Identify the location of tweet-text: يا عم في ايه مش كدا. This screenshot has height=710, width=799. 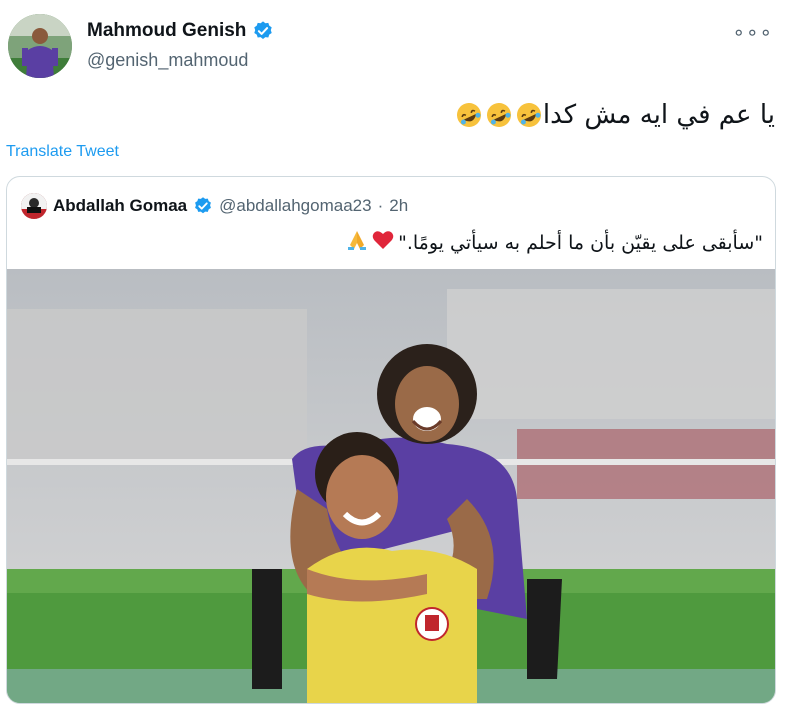
(614, 115).